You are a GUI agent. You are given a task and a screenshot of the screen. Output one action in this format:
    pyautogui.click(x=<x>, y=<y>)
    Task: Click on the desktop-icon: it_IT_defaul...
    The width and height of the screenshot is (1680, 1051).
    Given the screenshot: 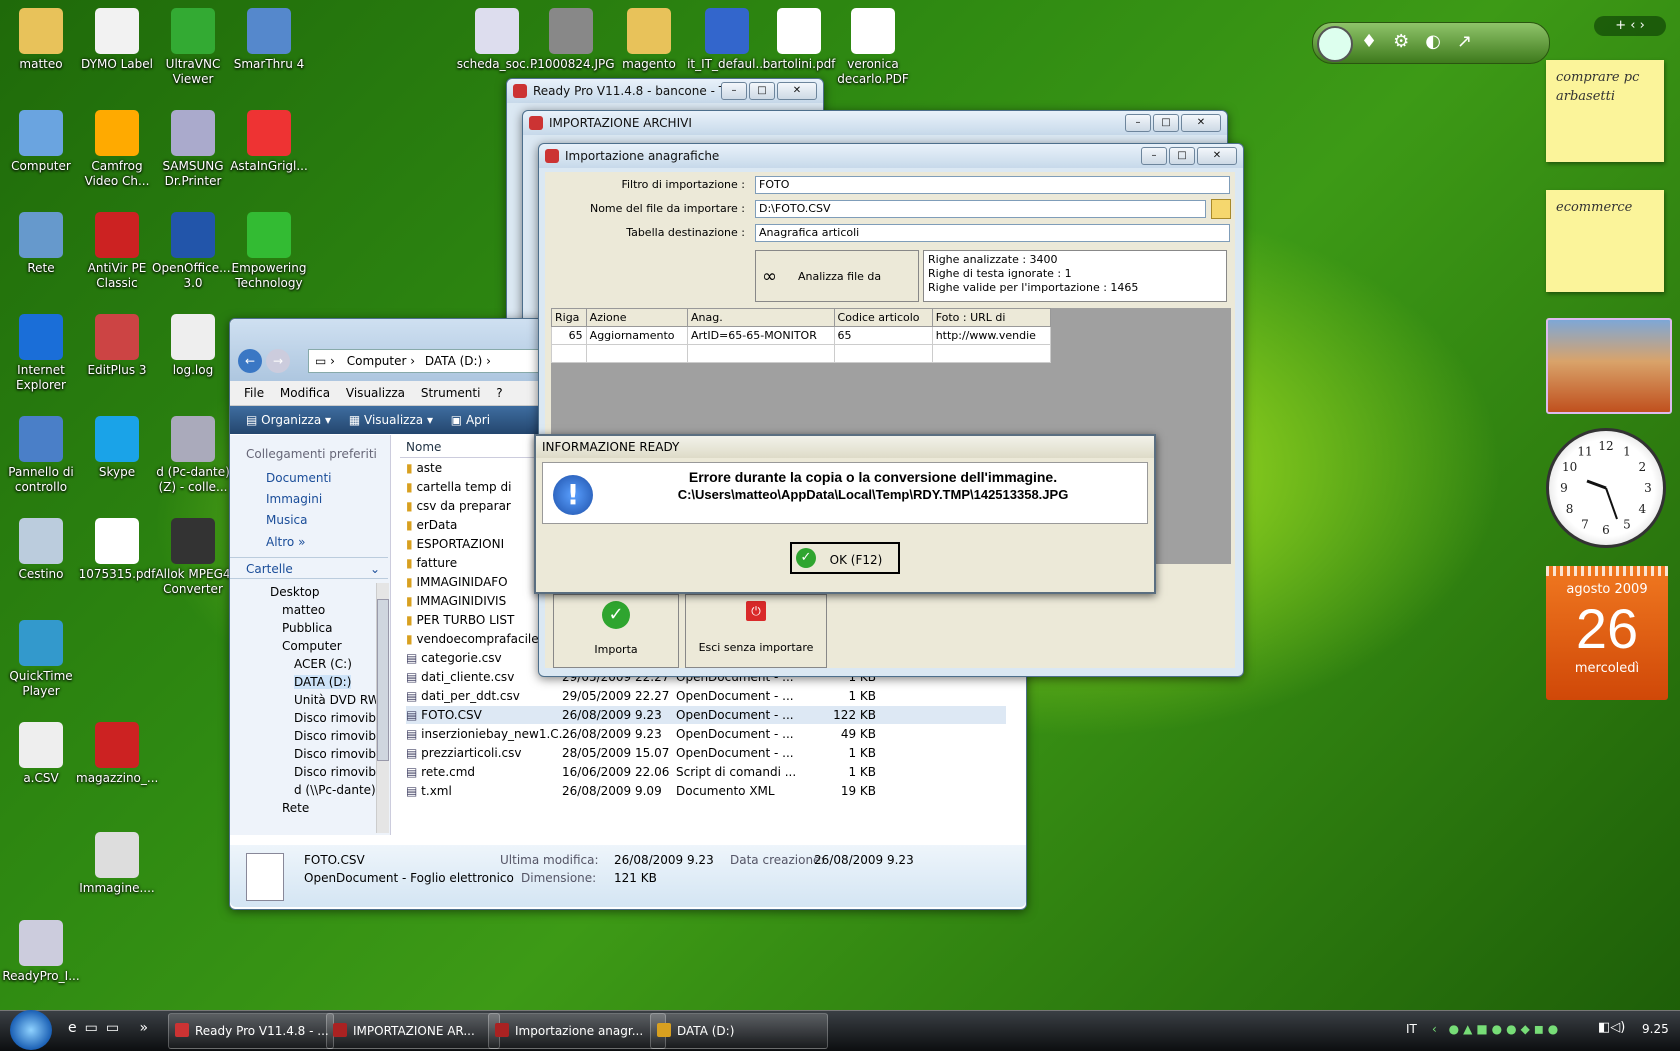 What is the action you would take?
    pyautogui.click(x=727, y=40)
    